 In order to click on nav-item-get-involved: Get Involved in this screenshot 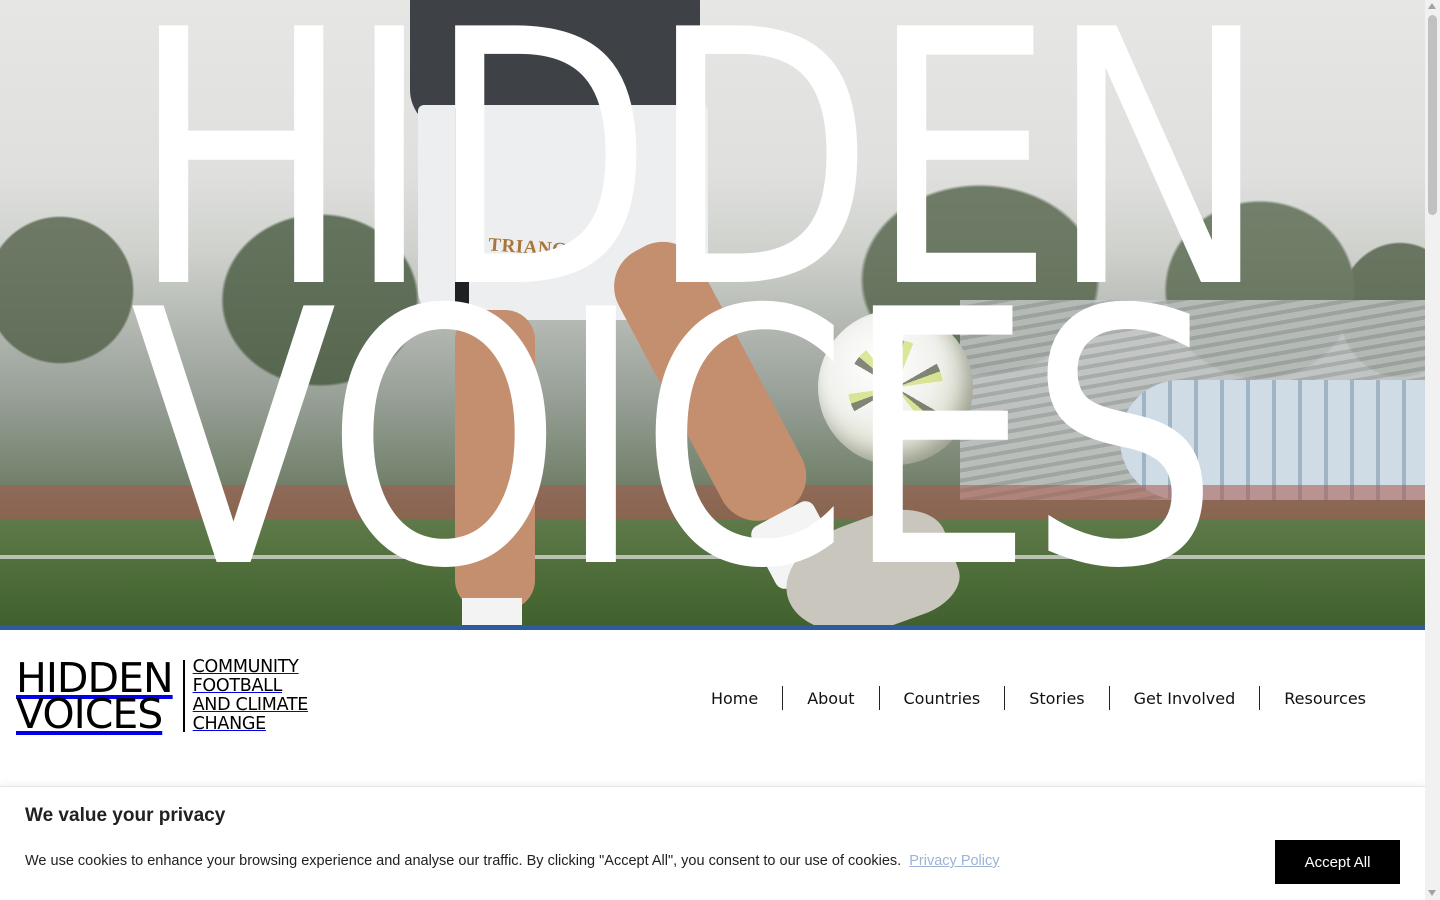, I will do `click(1185, 698)`.